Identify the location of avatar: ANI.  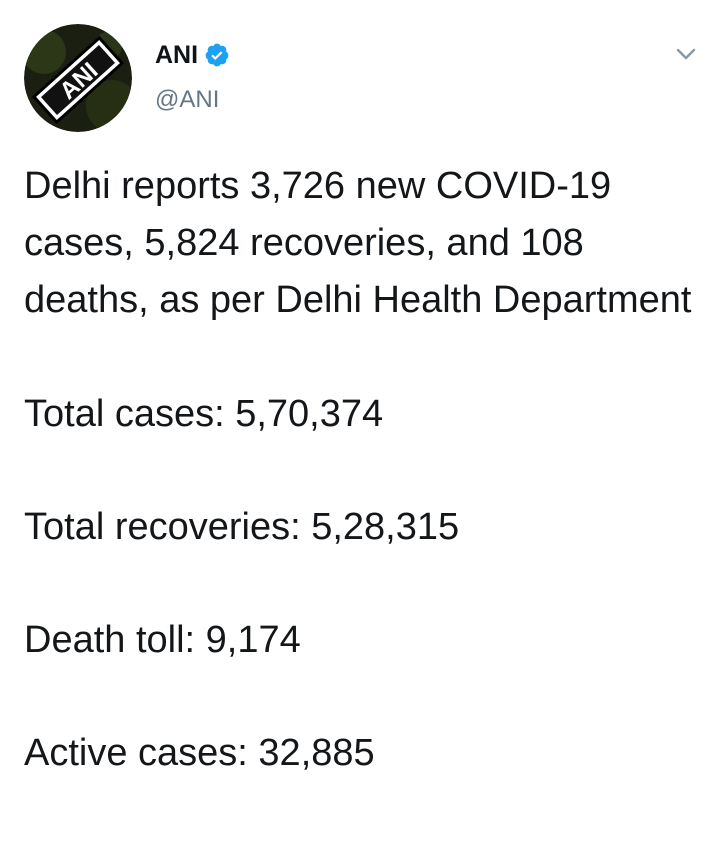
(78, 78).